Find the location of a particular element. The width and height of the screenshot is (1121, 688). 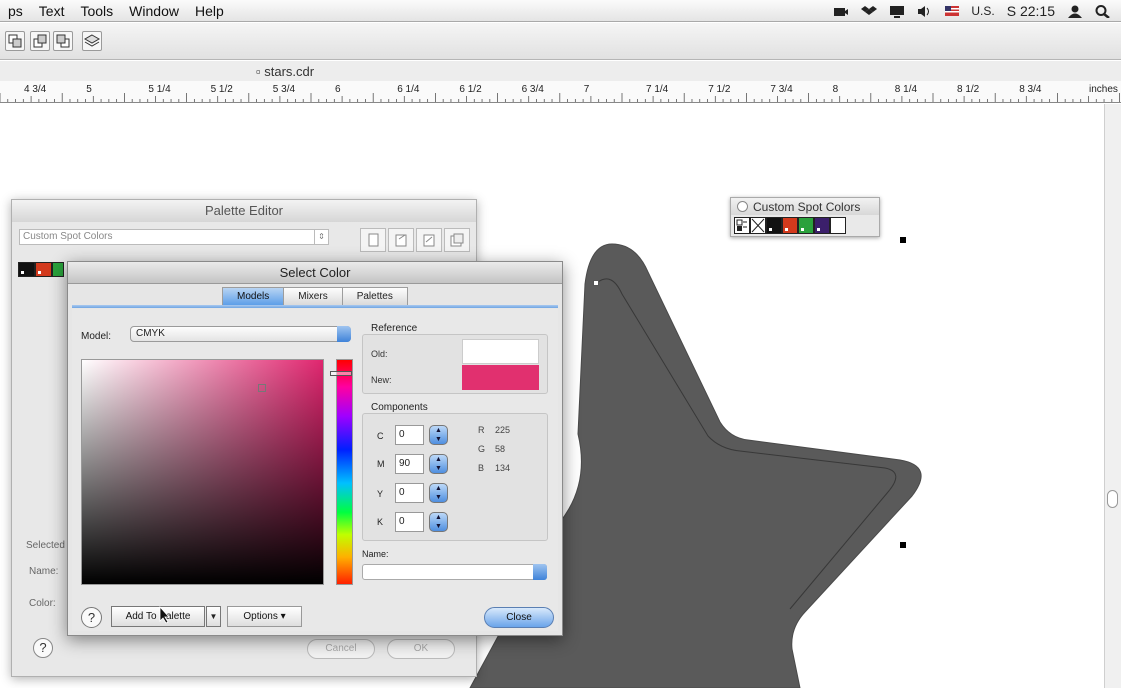

vertical-scrollbar is located at coordinates (1112, 396).